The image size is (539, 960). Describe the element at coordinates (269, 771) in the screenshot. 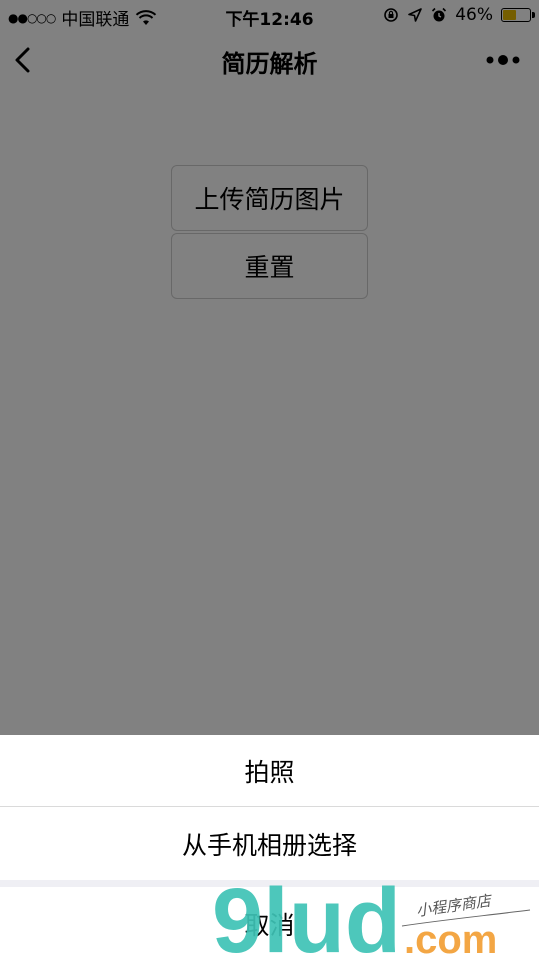

I see `take-photo-option: 拍照` at that location.